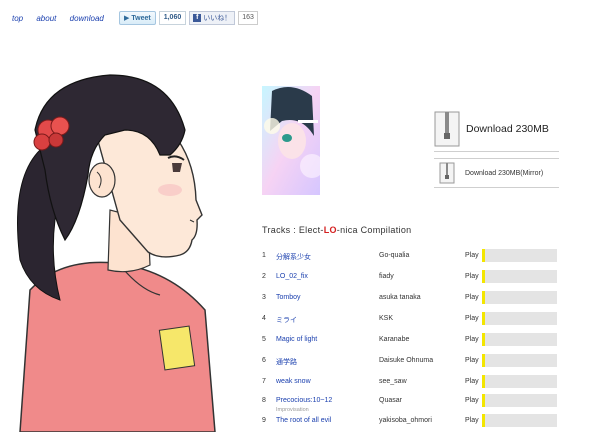 This screenshot has height=432, width=600. I want to click on download-label: Download 230MB, so click(507, 129).